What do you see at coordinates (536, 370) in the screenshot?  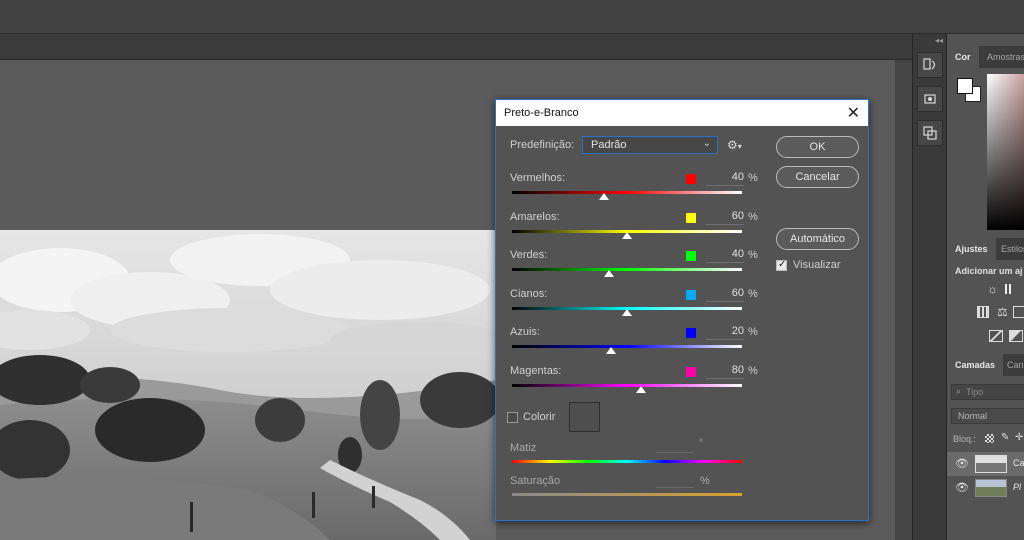 I see `slider-label: Magentas:` at bounding box center [536, 370].